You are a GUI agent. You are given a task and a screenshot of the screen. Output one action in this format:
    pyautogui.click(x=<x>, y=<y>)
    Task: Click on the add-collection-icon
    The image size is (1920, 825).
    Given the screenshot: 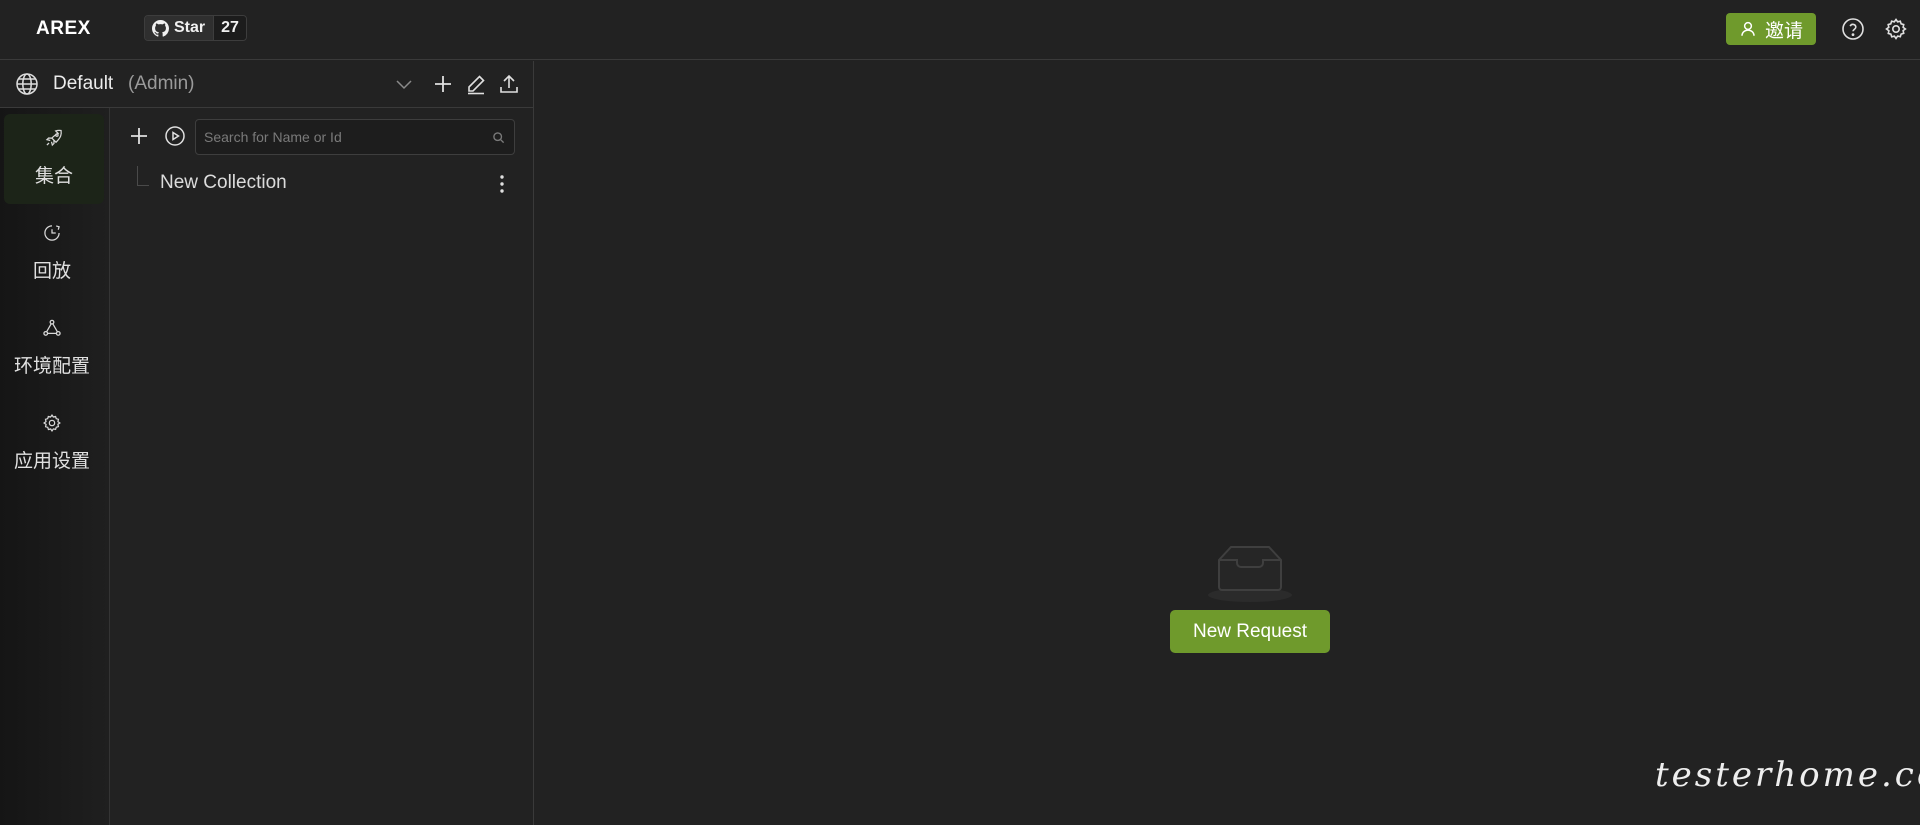 What is the action you would take?
    pyautogui.click(x=139, y=136)
    